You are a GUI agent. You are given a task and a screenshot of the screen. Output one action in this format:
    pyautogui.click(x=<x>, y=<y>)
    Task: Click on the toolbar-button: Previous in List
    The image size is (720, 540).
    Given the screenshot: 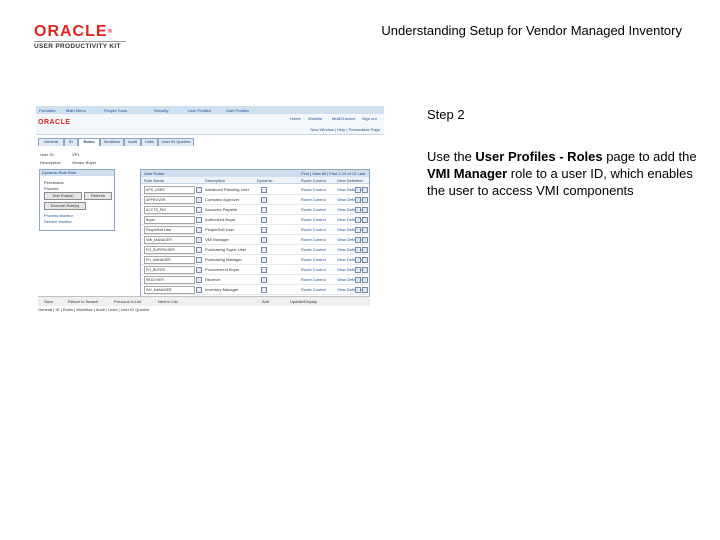 What is the action you would take?
    pyautogui.click(x=127, y=301)
    